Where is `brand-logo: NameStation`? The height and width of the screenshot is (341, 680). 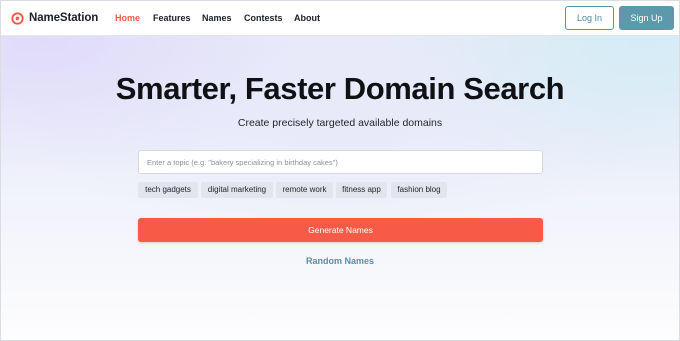 brand-logo: NameStation is located at coordinates (54, 18).